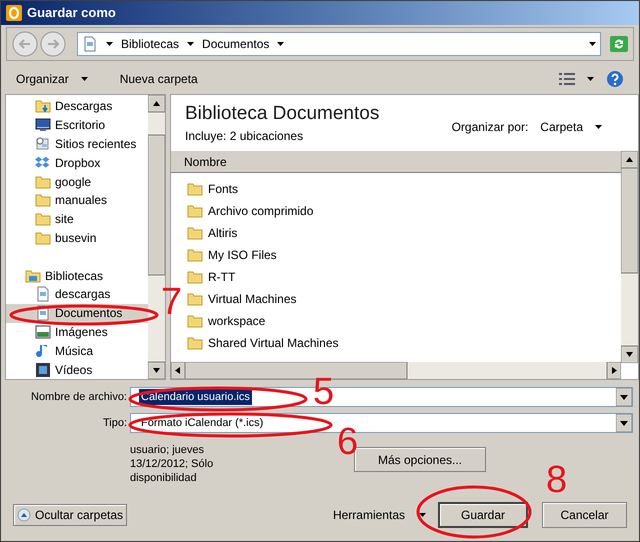 Image resolution: width=640 pixels, height=542 pixels. I want to click on sidebar-item: Descargas, so click(77, 106).